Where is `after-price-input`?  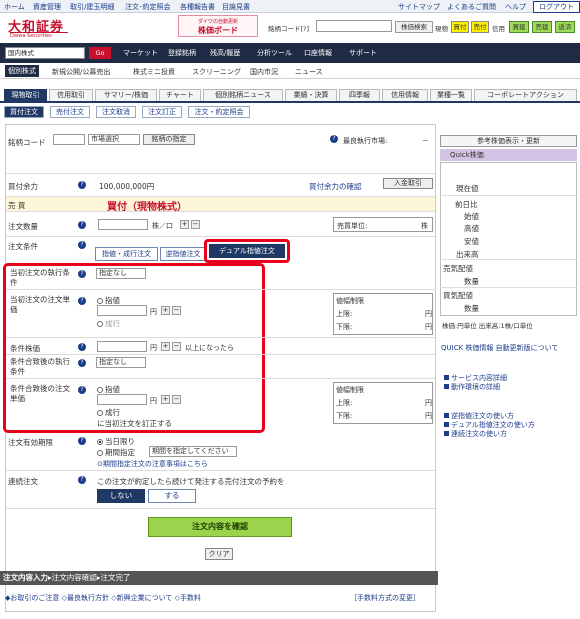
after-price-input is located at coordinates (122, 399).